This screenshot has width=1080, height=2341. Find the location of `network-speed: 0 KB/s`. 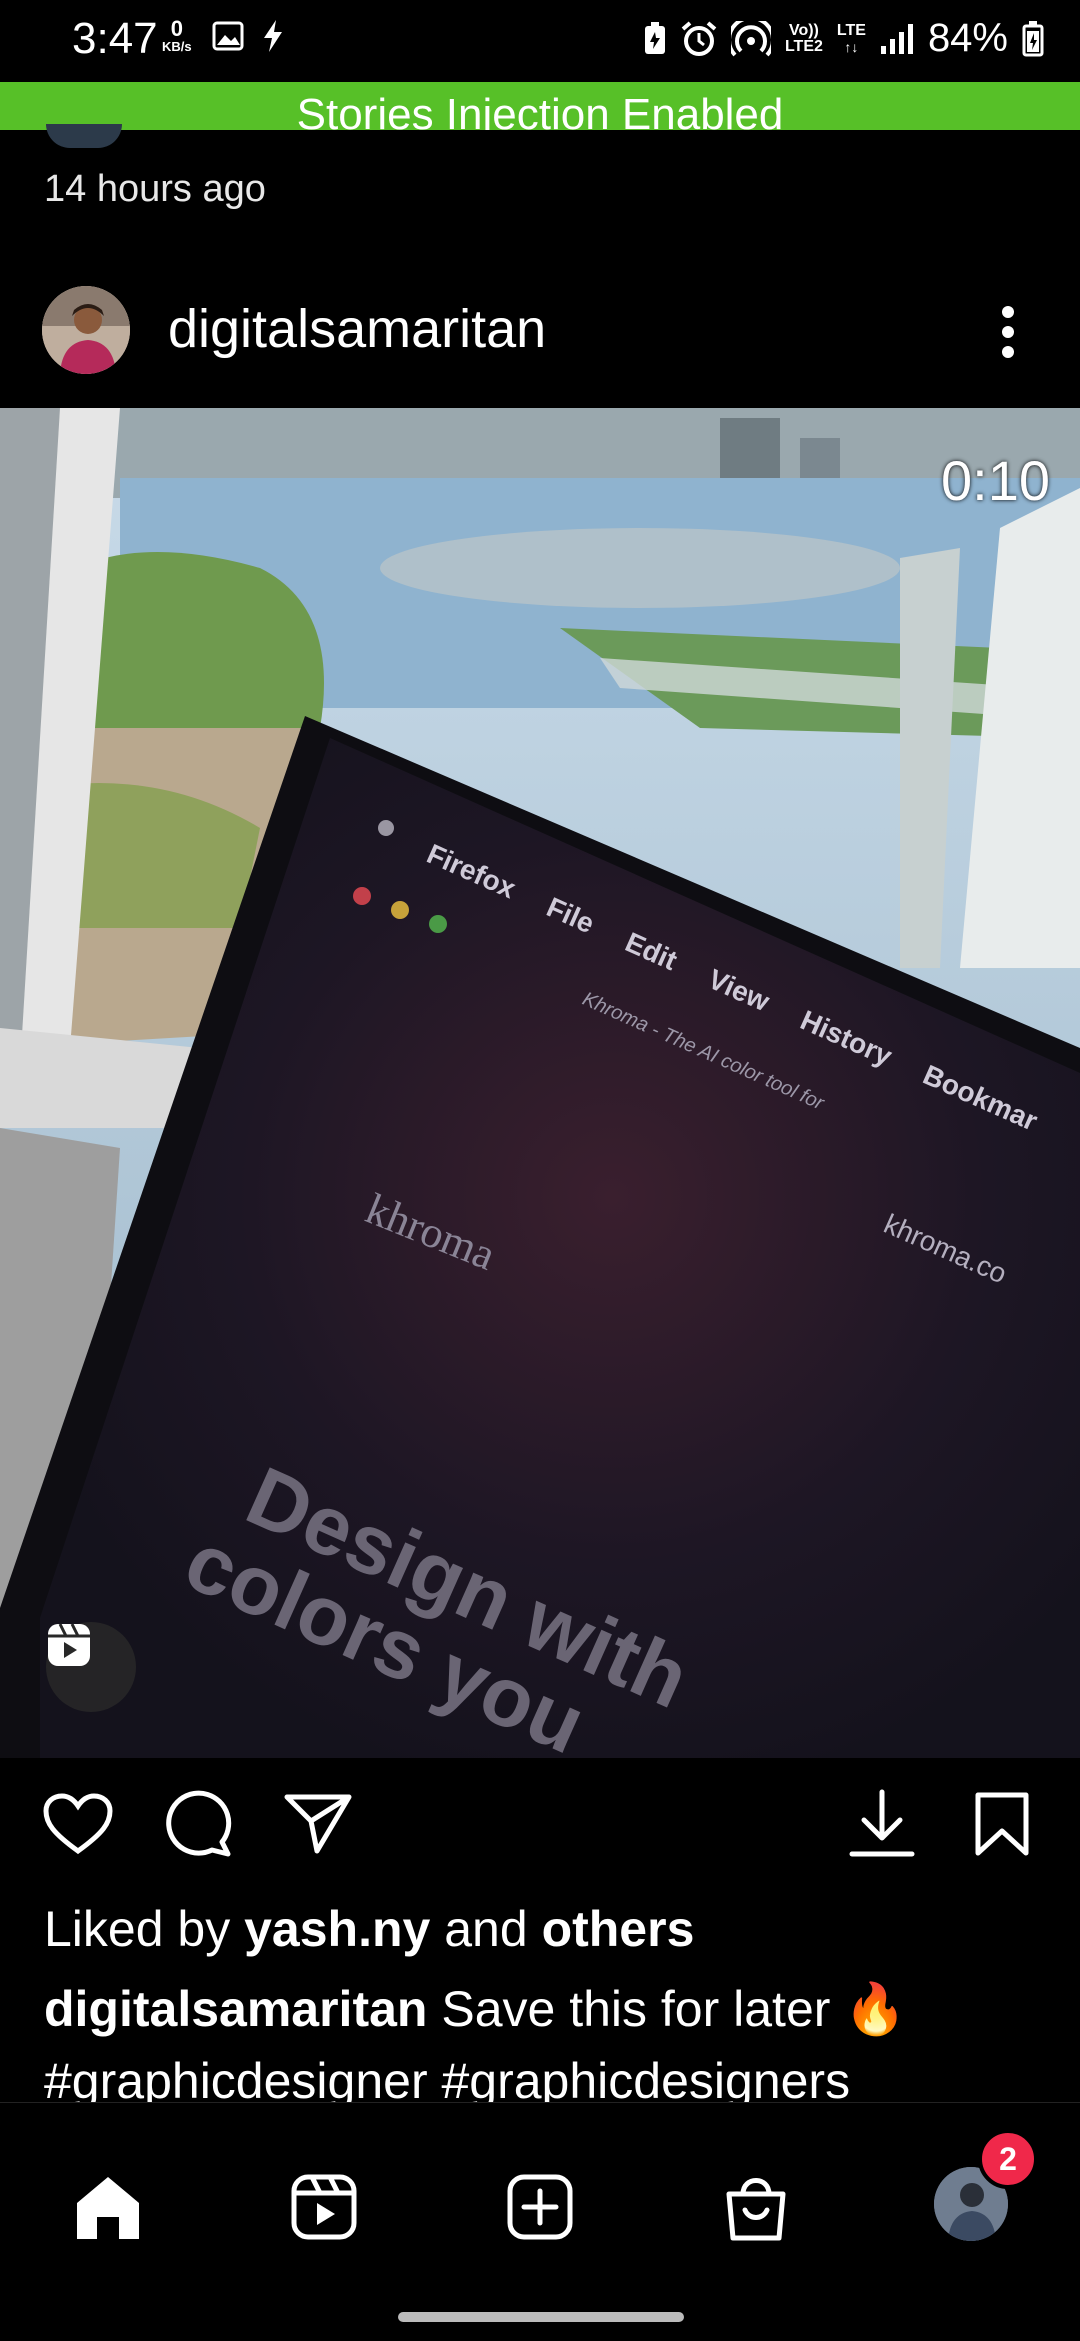

network-speed: 0 KB/s is located at coordinates (177, 36).